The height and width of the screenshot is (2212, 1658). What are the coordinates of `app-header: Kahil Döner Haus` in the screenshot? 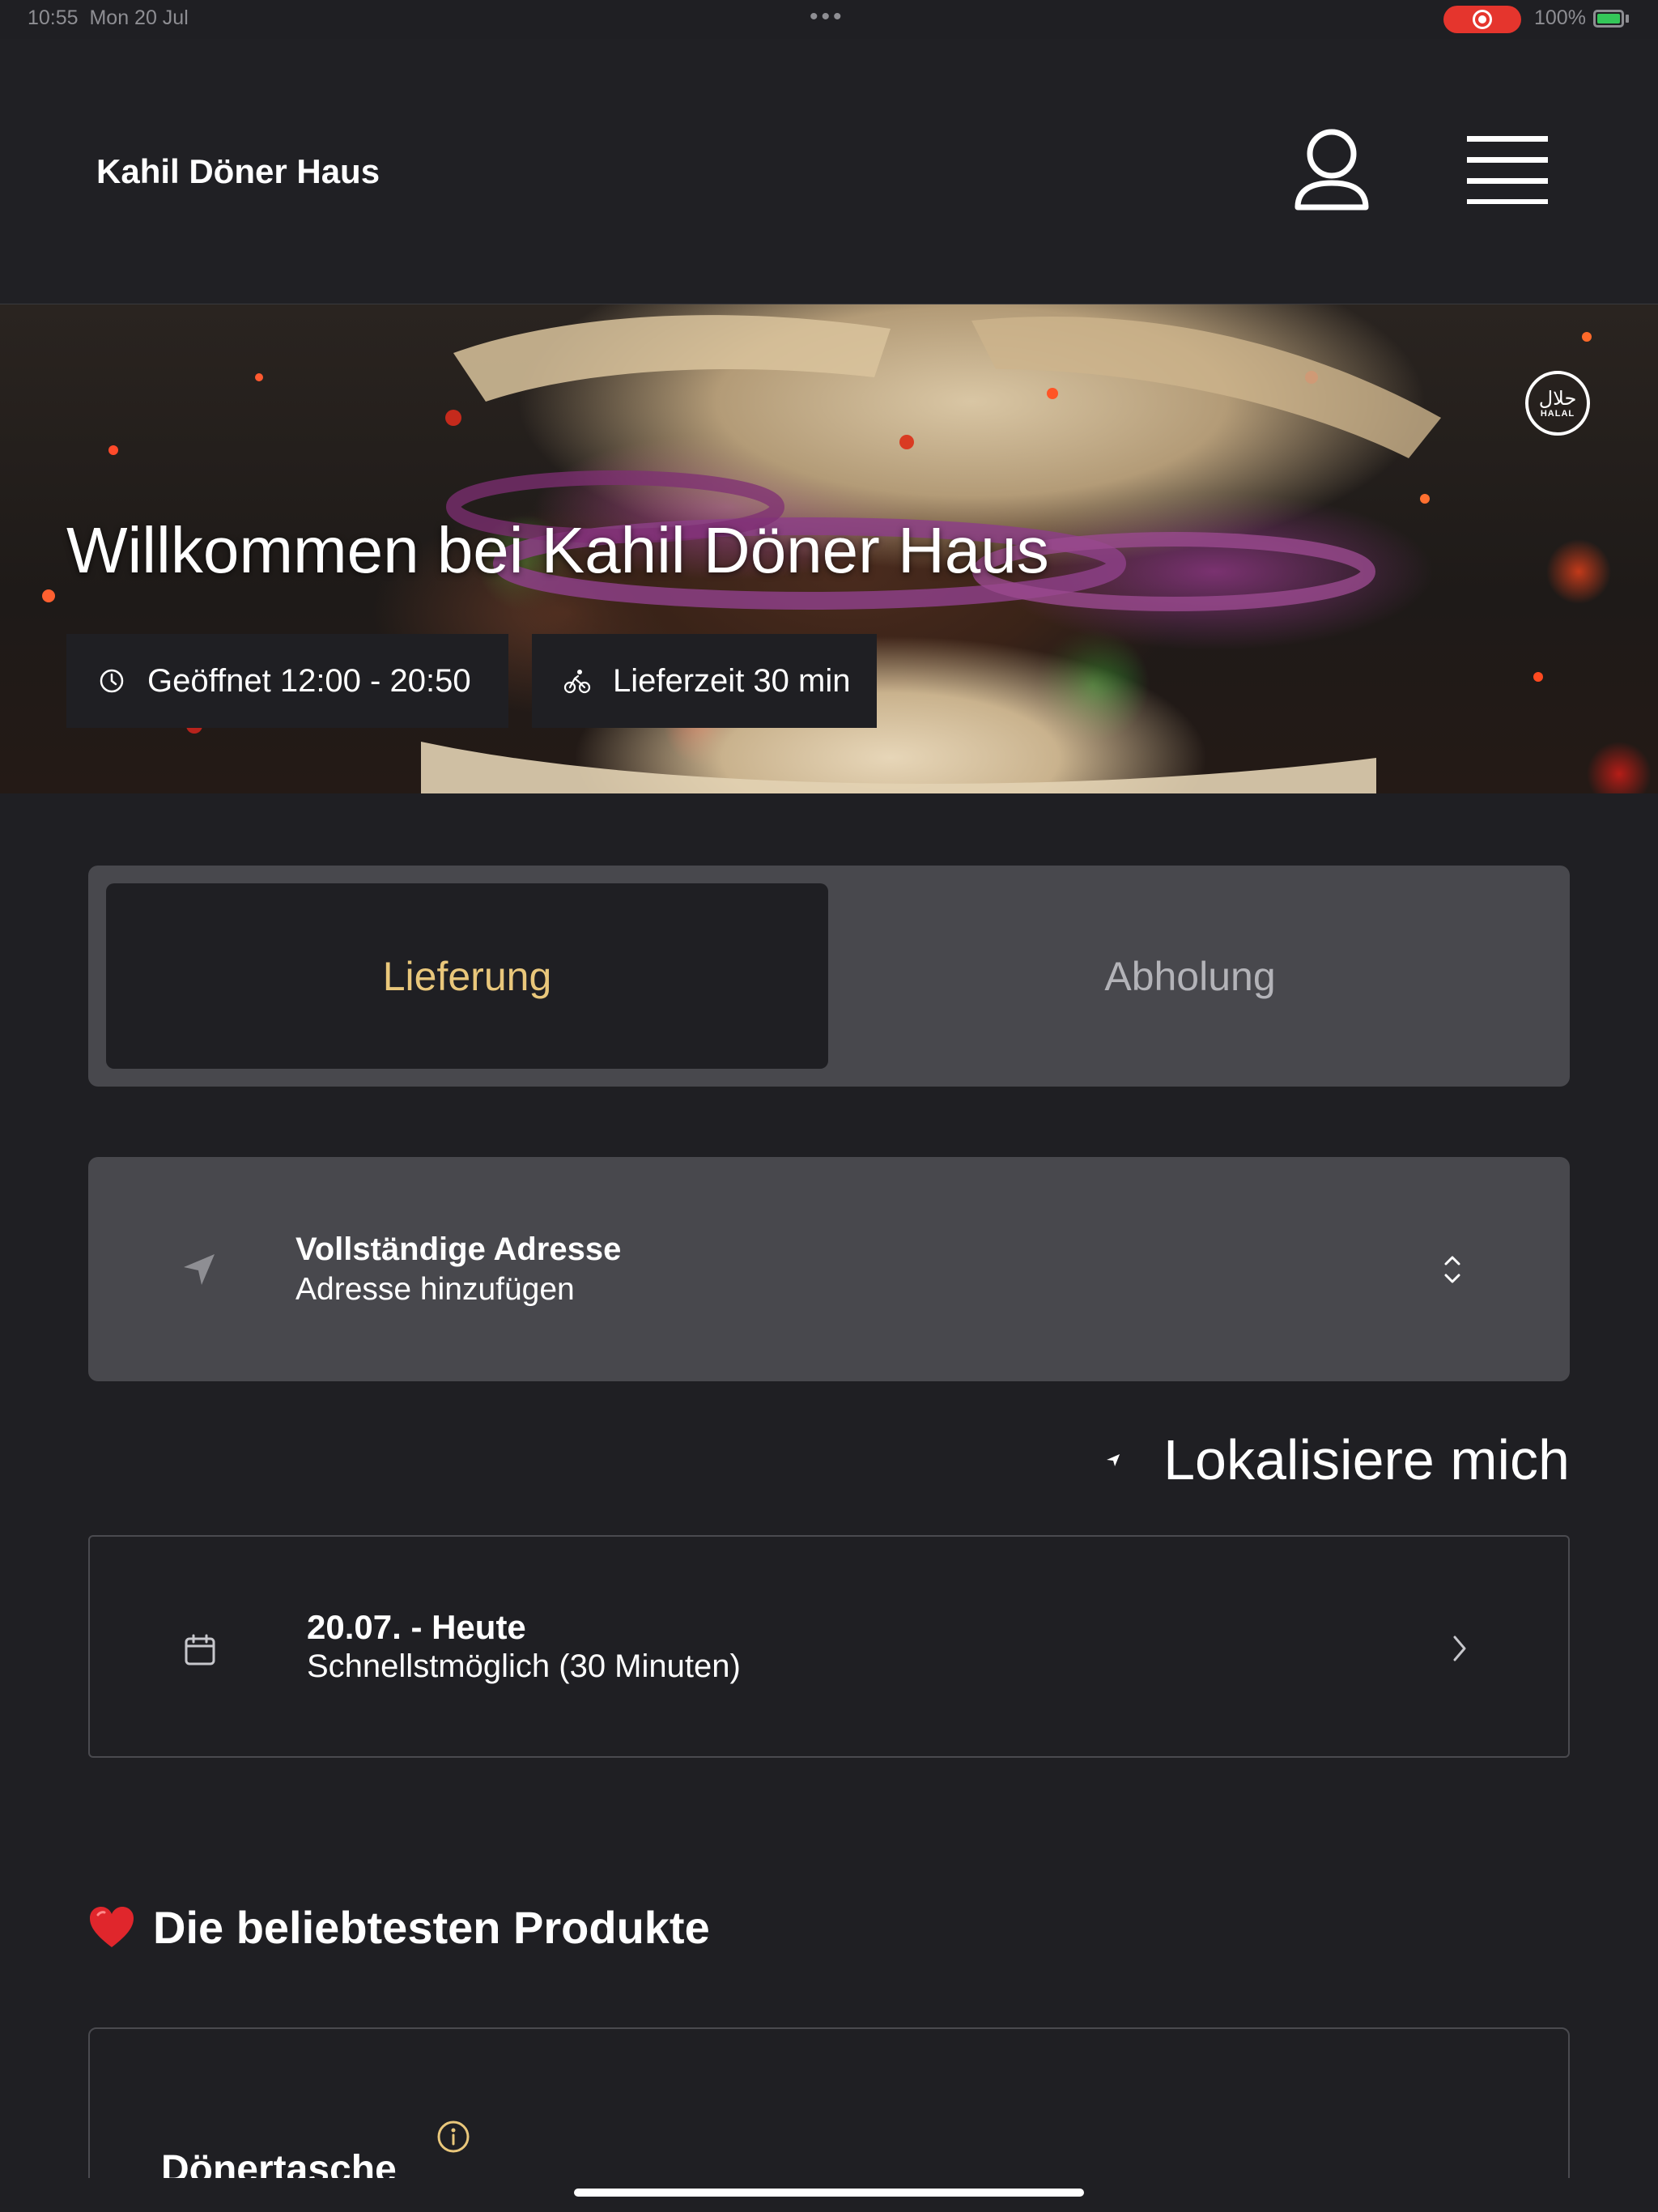 It's located at (829, 172).